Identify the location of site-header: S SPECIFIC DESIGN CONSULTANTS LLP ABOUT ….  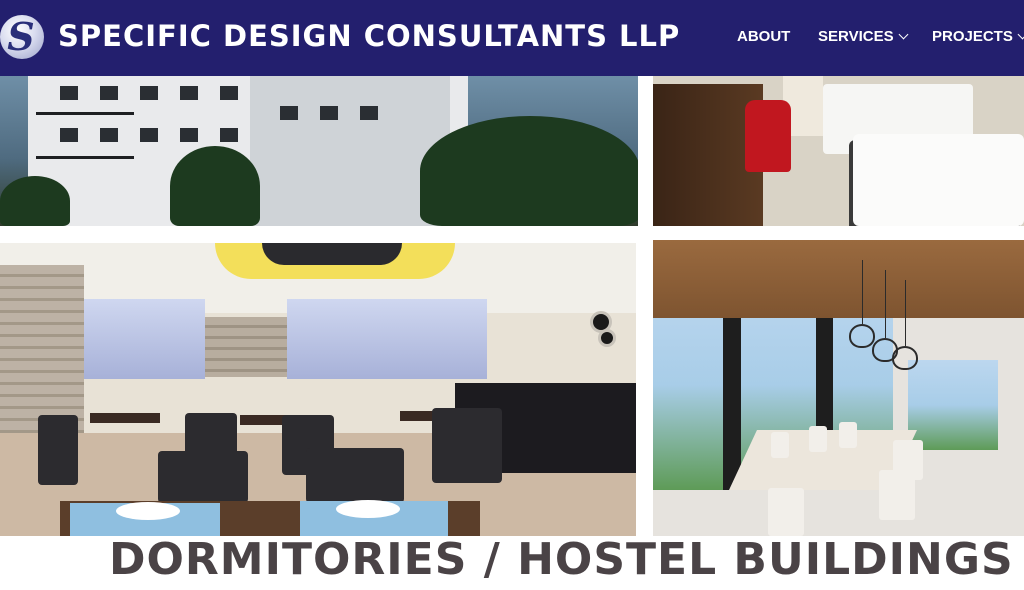
(512, 38).